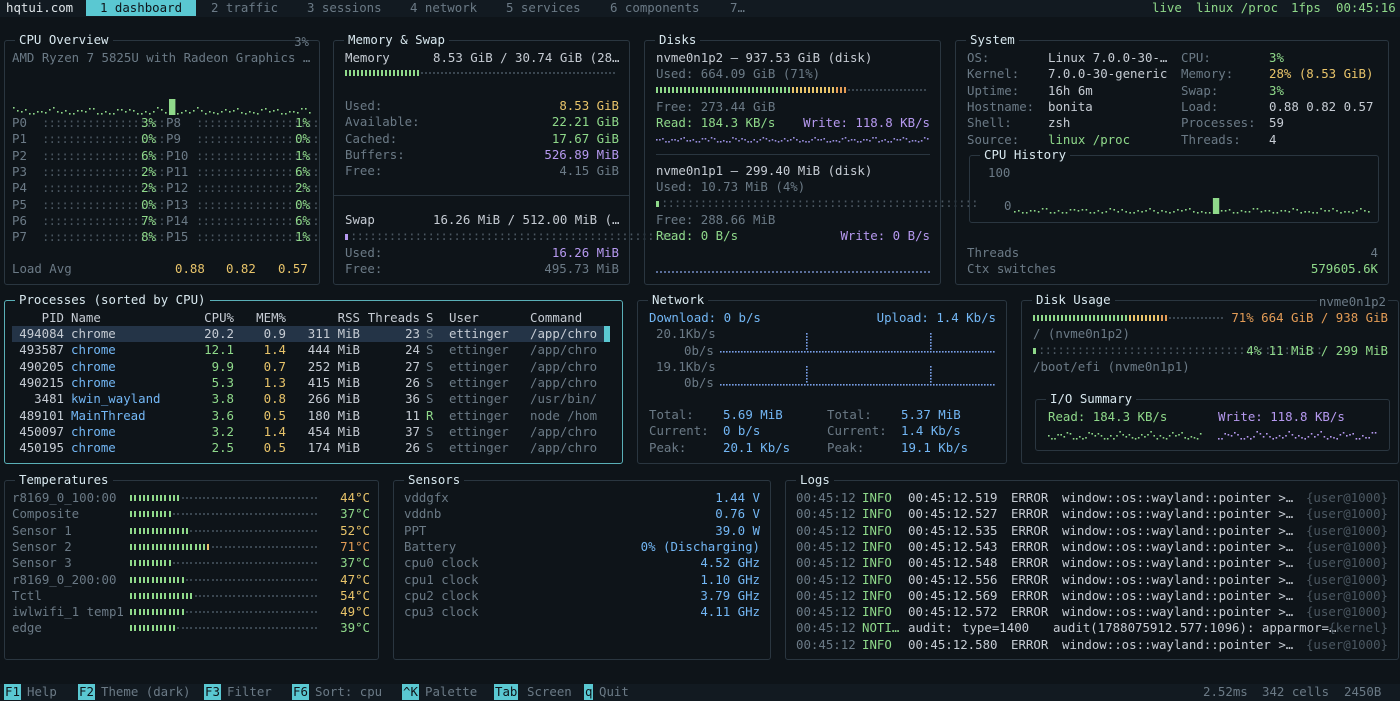 The height and width of the screenshot is (701, 1400). What do you see at coordinates (993, 90) in the screenshot?
I see `system-left-label: Uptime:` at bounding box center [993, 90].